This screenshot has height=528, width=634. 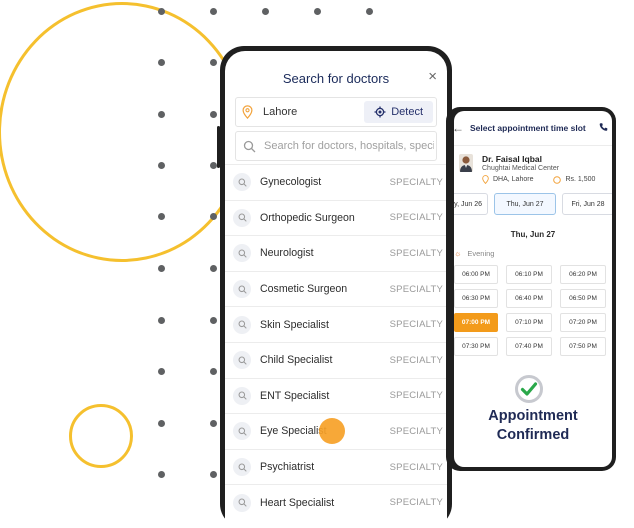 What do you see at coordinates (336, 112) in the screenshot?
I see `location-field: Lahore Detect` at bounding box center [336, 112].